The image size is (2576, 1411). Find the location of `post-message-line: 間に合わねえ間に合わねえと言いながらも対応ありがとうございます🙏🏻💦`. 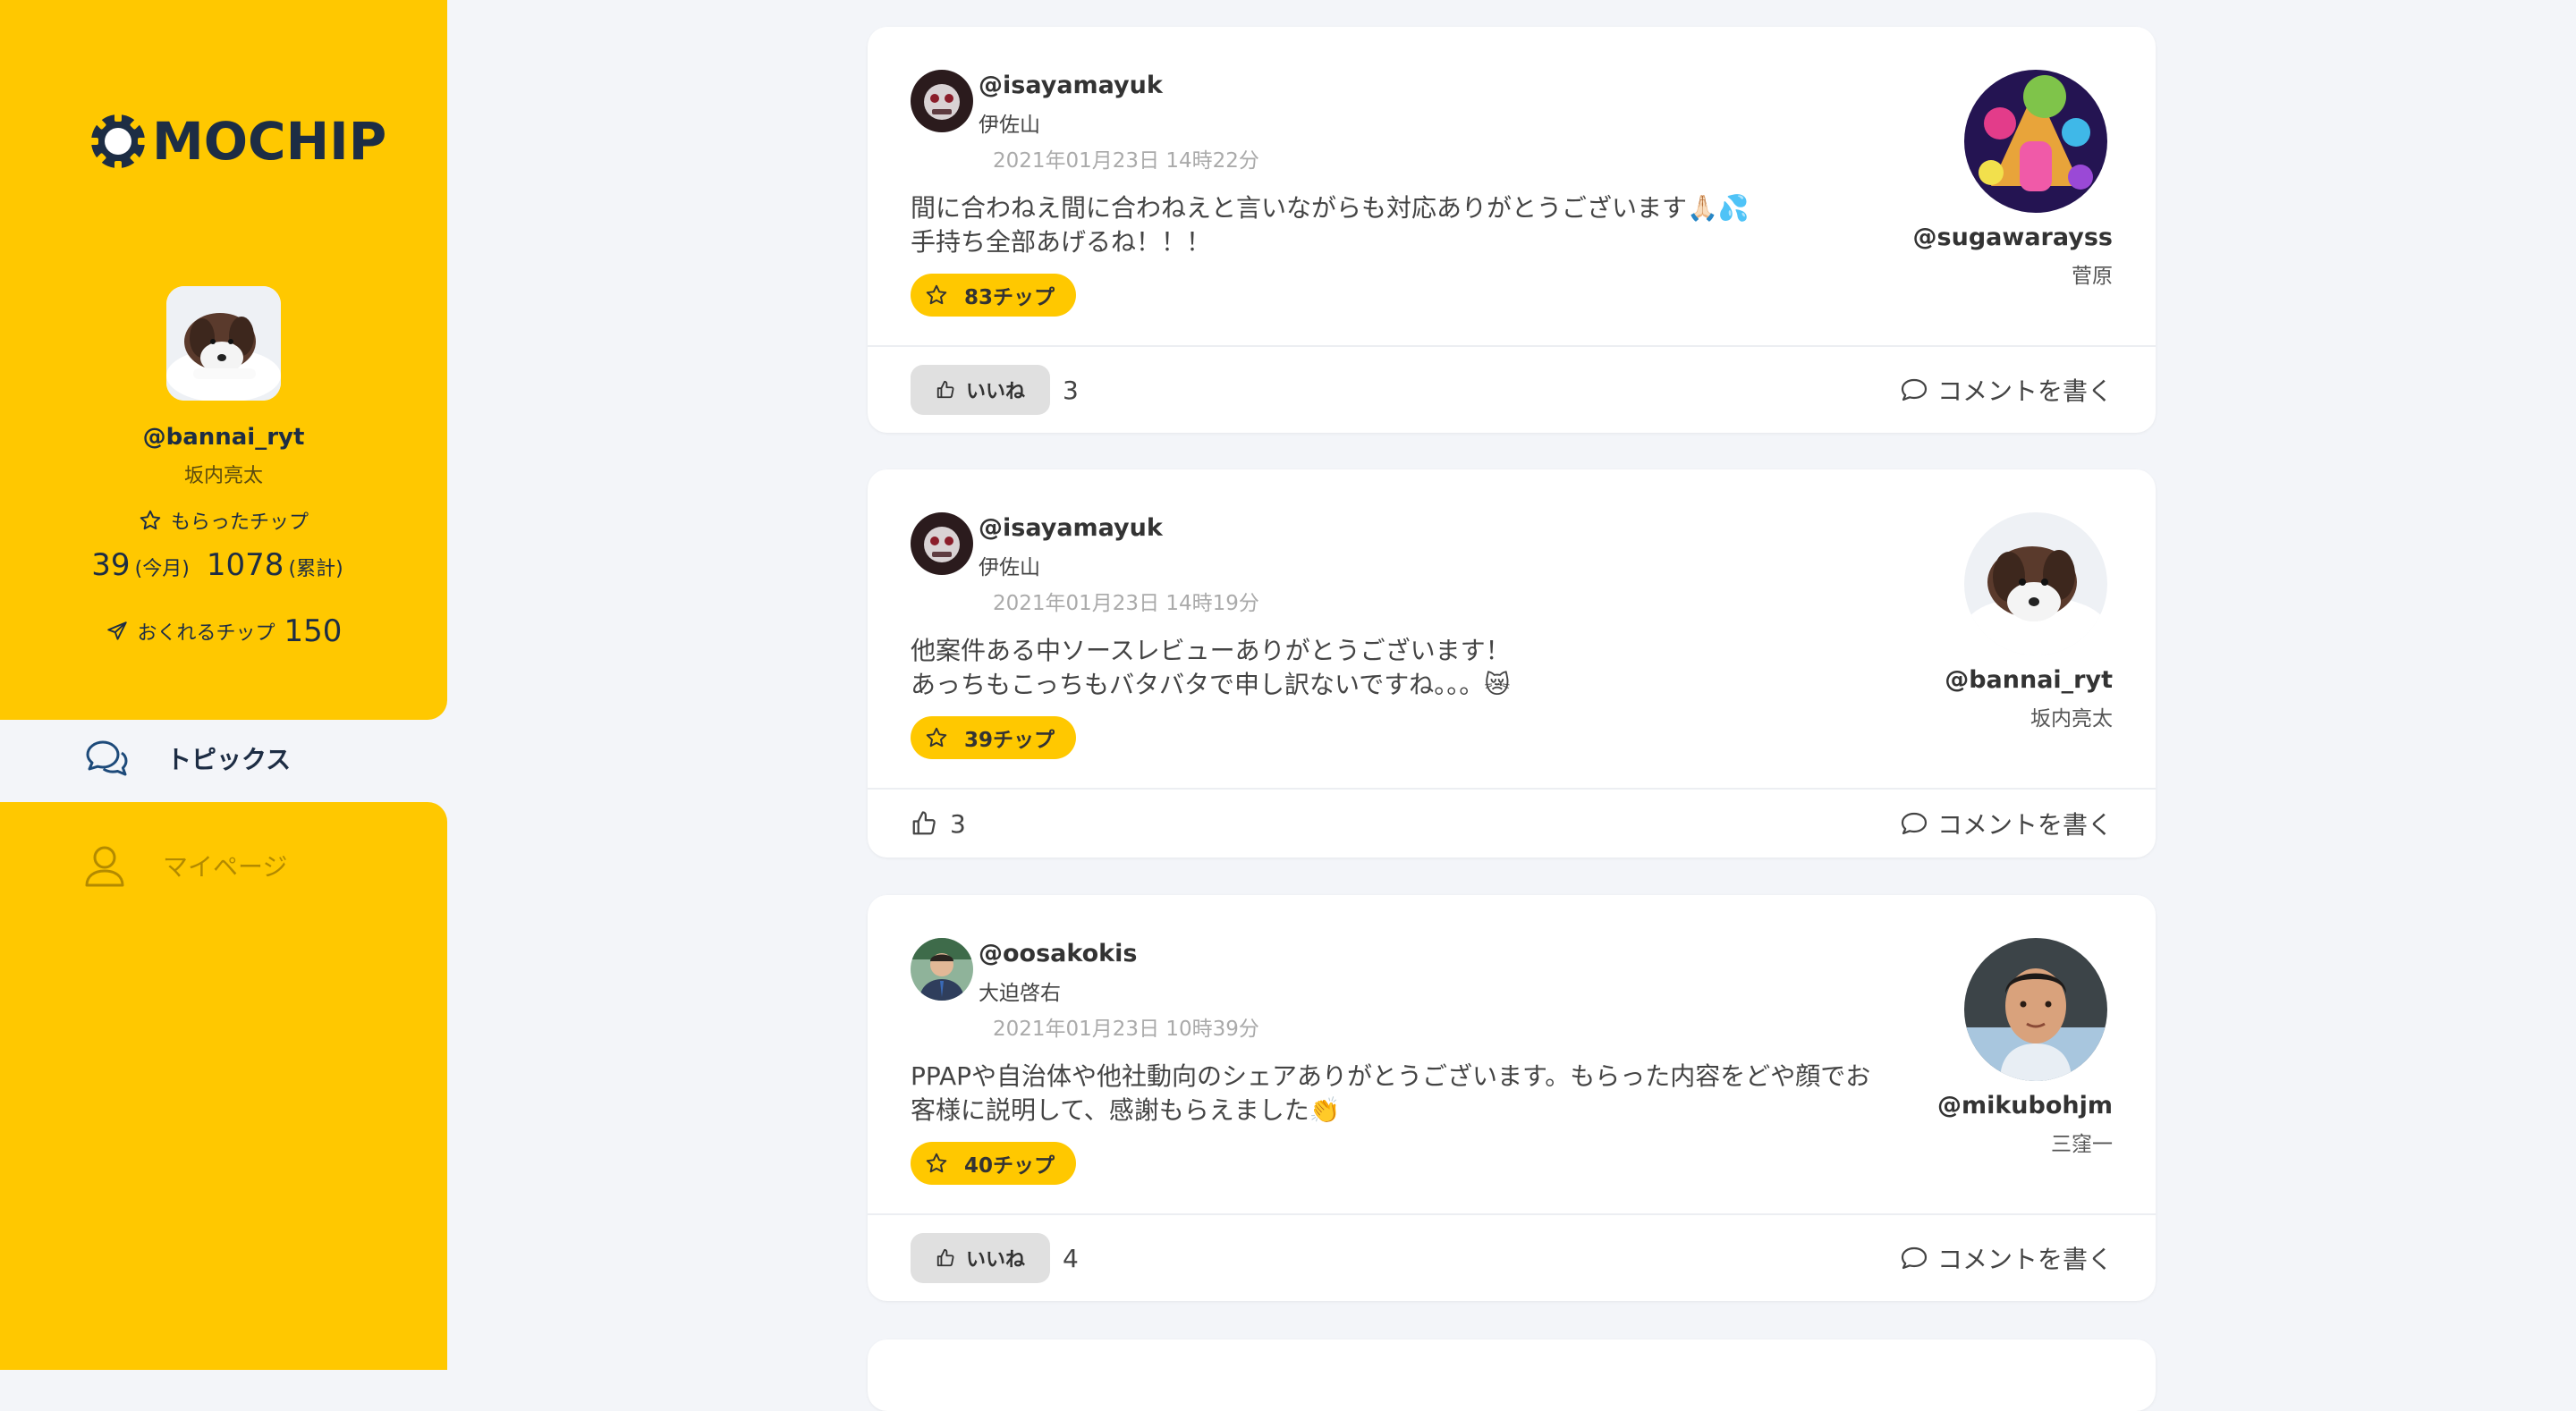

post-message-line: 間に合わねえ間に合わねえと言いながらも対応ありがとうございます🙏🏻💦 is located at coordinates (1330, 208).